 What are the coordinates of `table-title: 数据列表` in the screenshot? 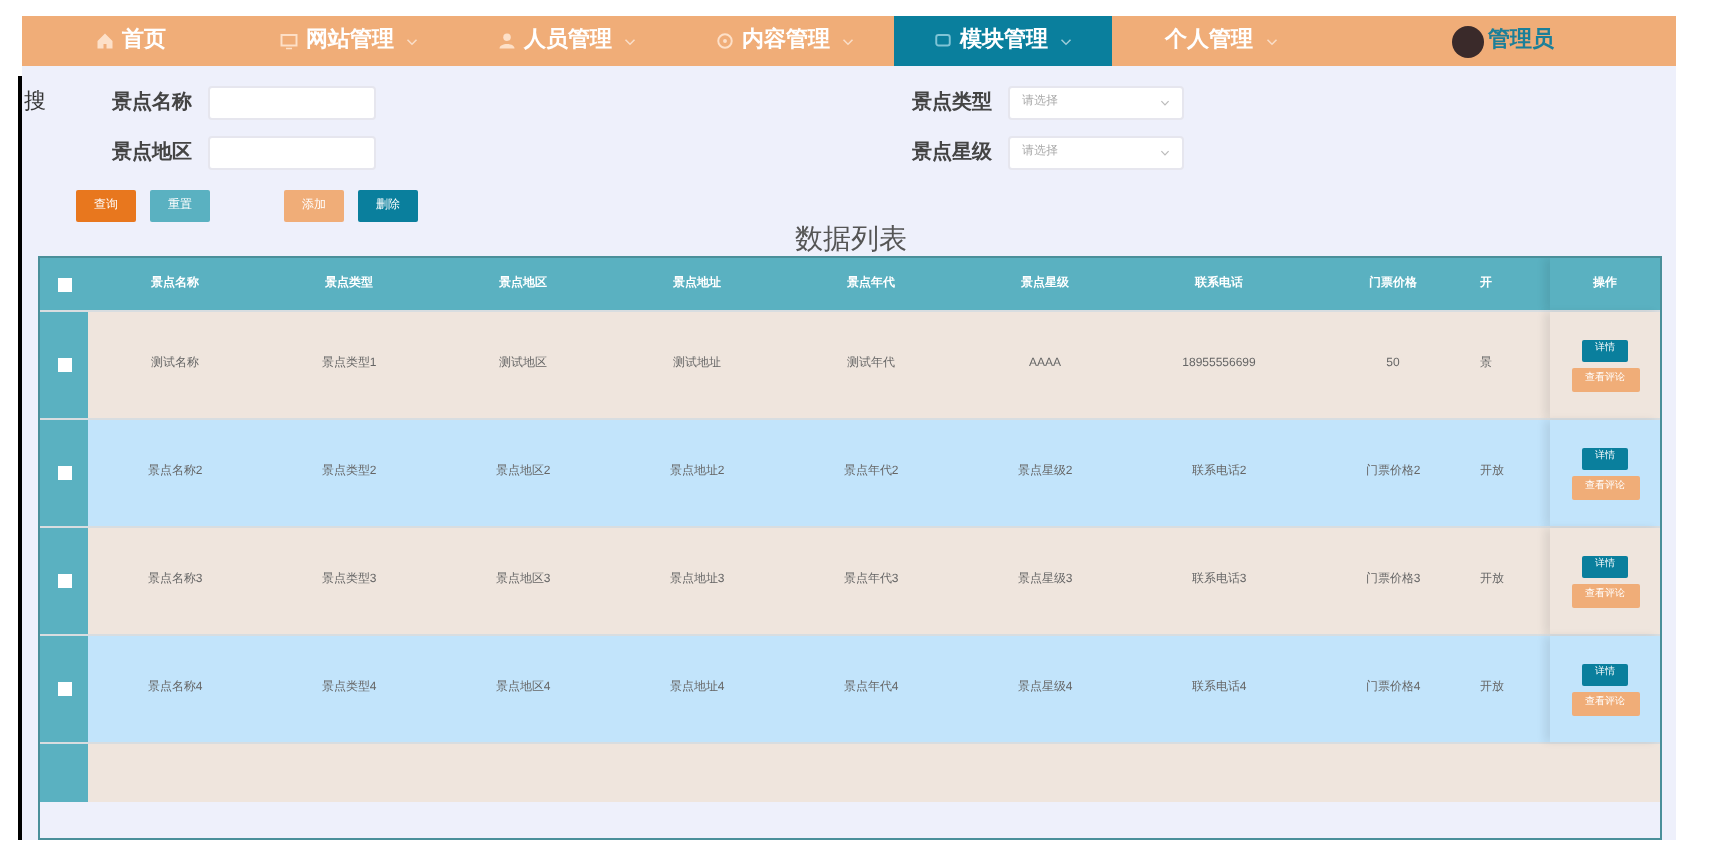 It's located at (851, 238).